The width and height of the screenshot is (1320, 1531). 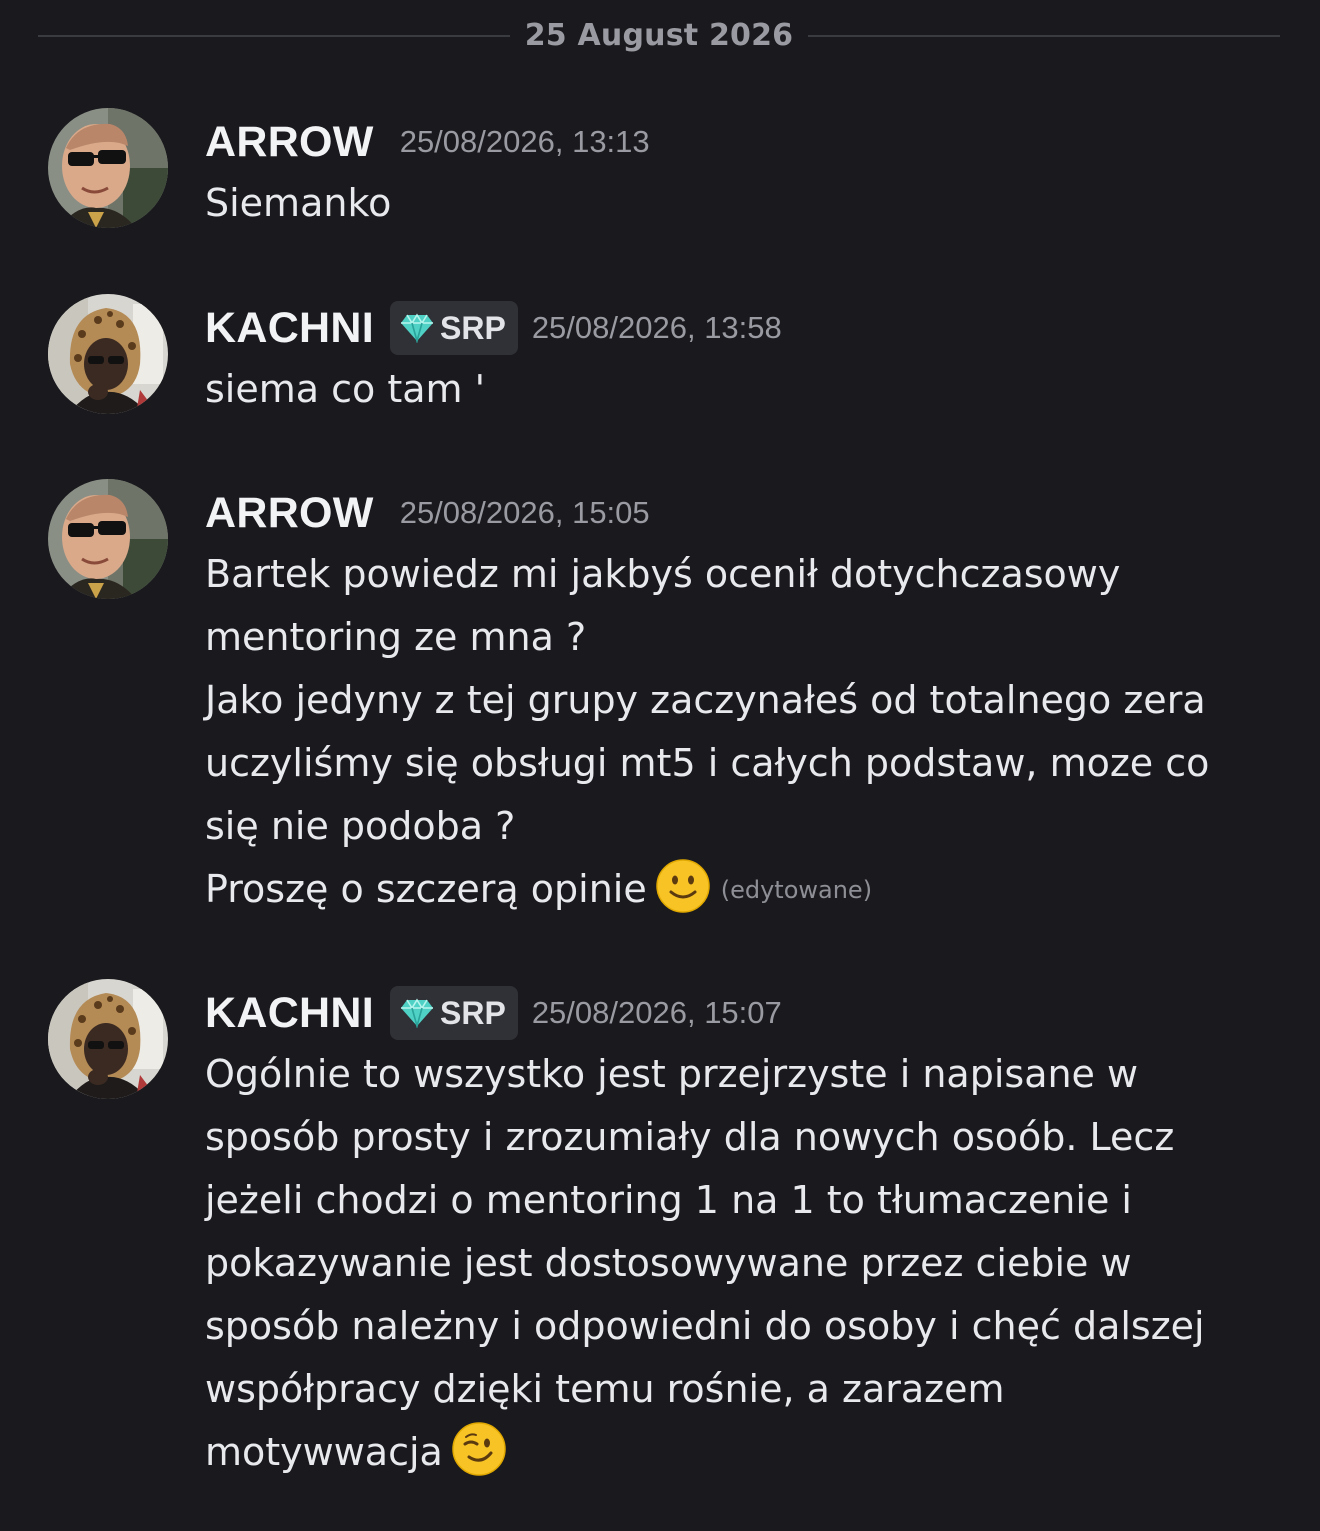 What do you see at coordinates (659, 36) in the screenshot?
I see `date-divider: 25 August 2026` at bounding box center [659, 36].